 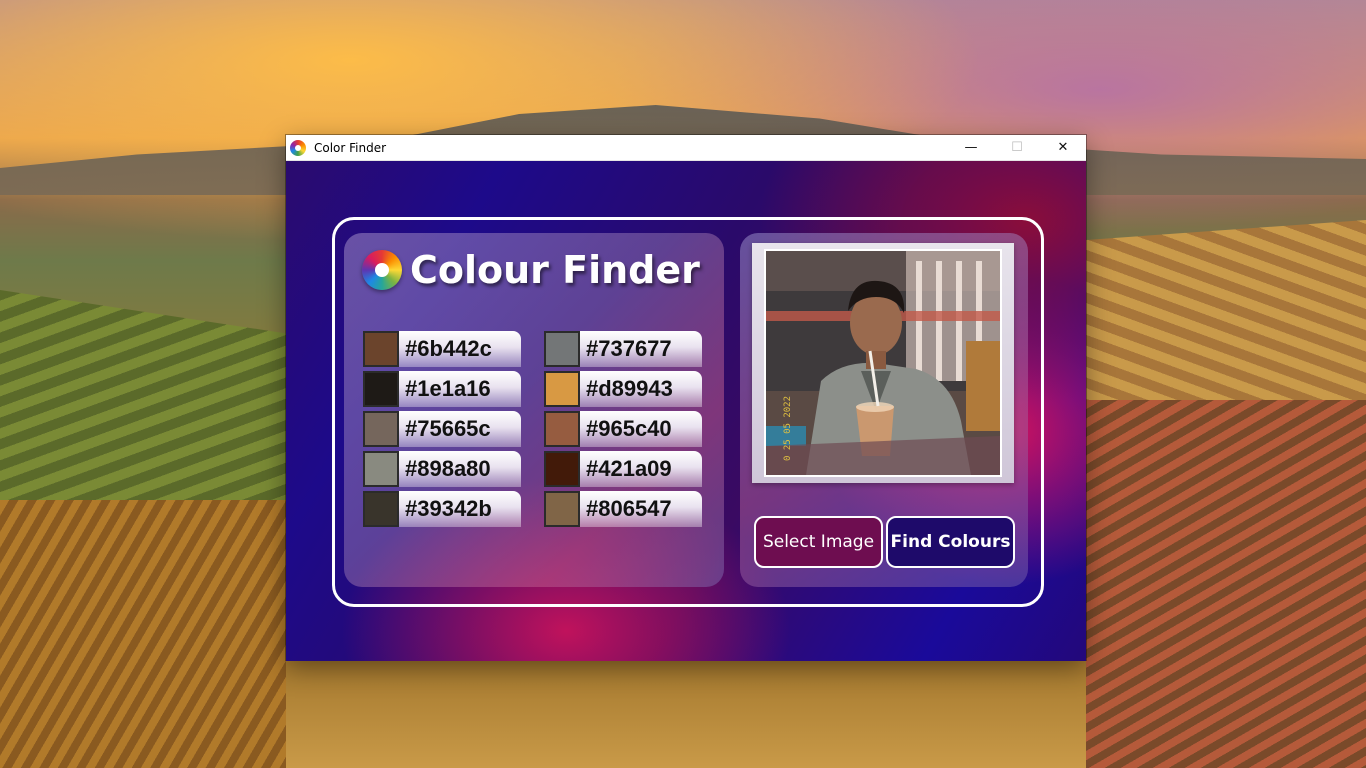 I want to click on colour-chip: #75665c, so click(x=442, y=429).